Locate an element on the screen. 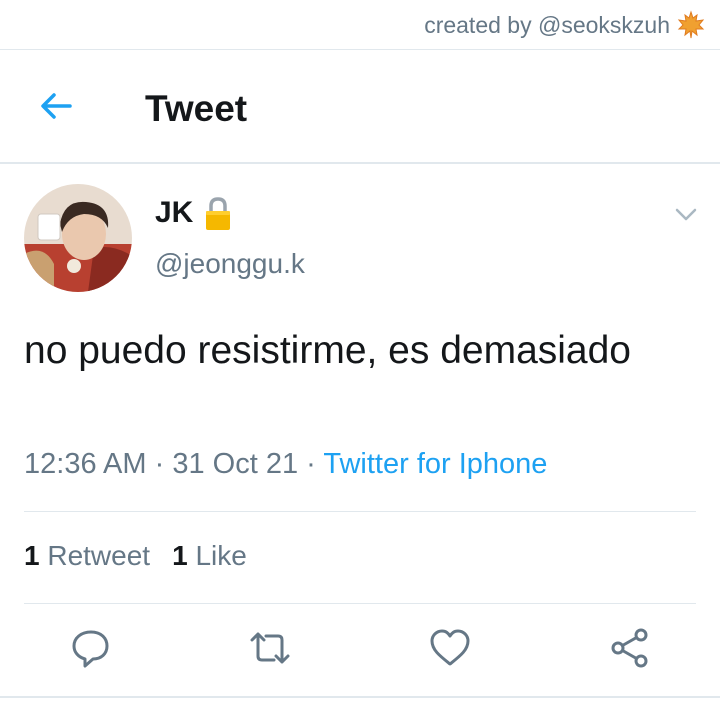 This screenshot has width=720, height=710. chevron-down-icon is located at coordinates (686, 214).